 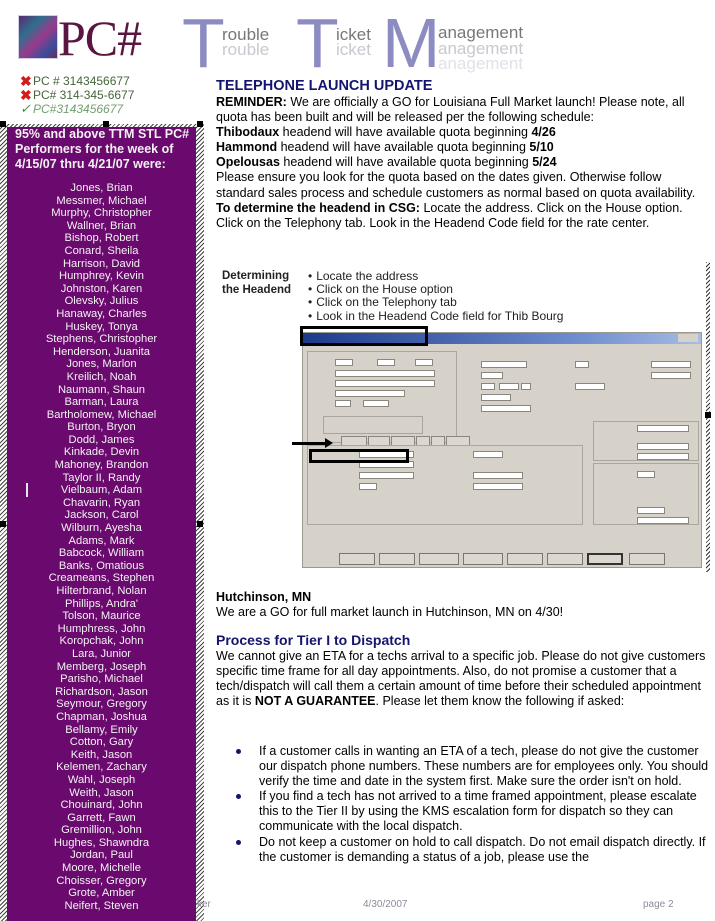 What do you see at coordinates (688, 338) in the screenshot?
I see `window-controls` at bounding box center [688, 338].